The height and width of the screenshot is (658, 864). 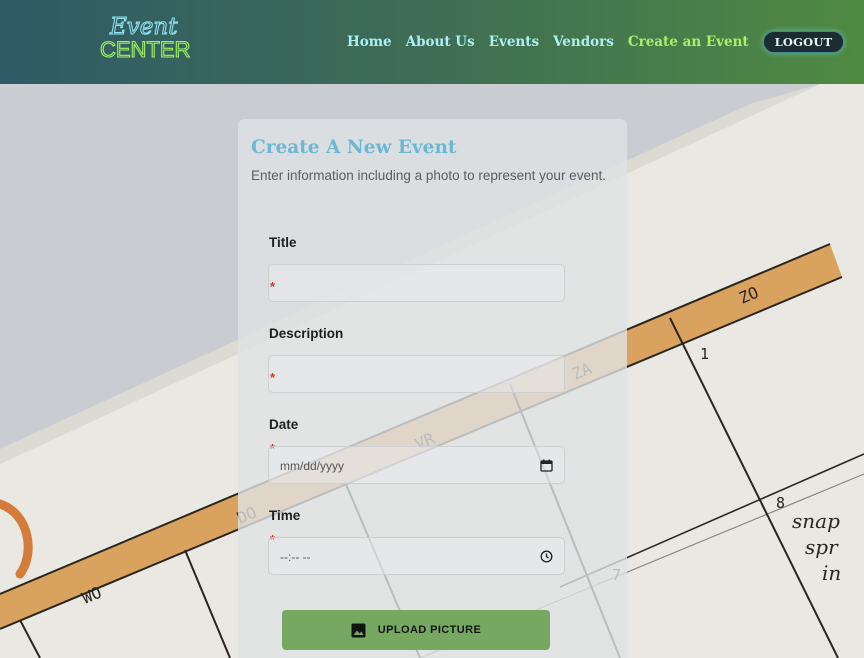 I want to click on upload-picture-button: UPLOAD PICTURE, so click(x=416, y=630).